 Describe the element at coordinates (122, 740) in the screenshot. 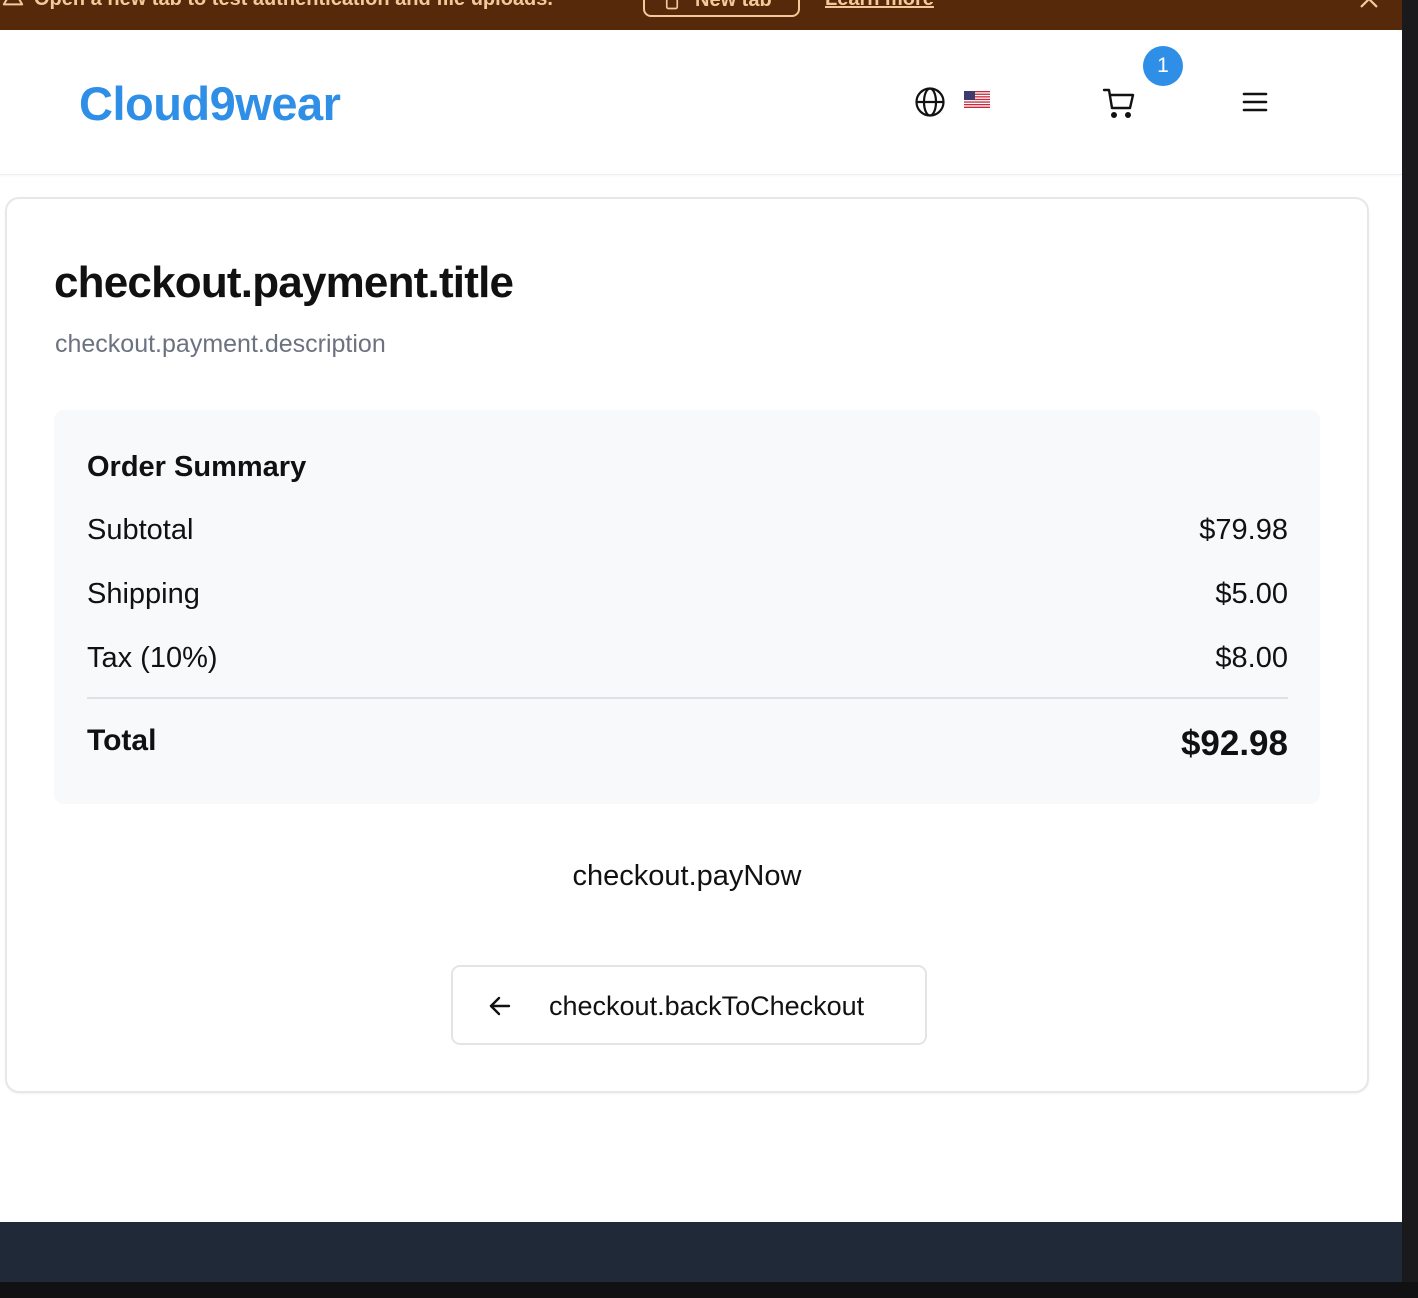

I see `total-label: Total` at that location.